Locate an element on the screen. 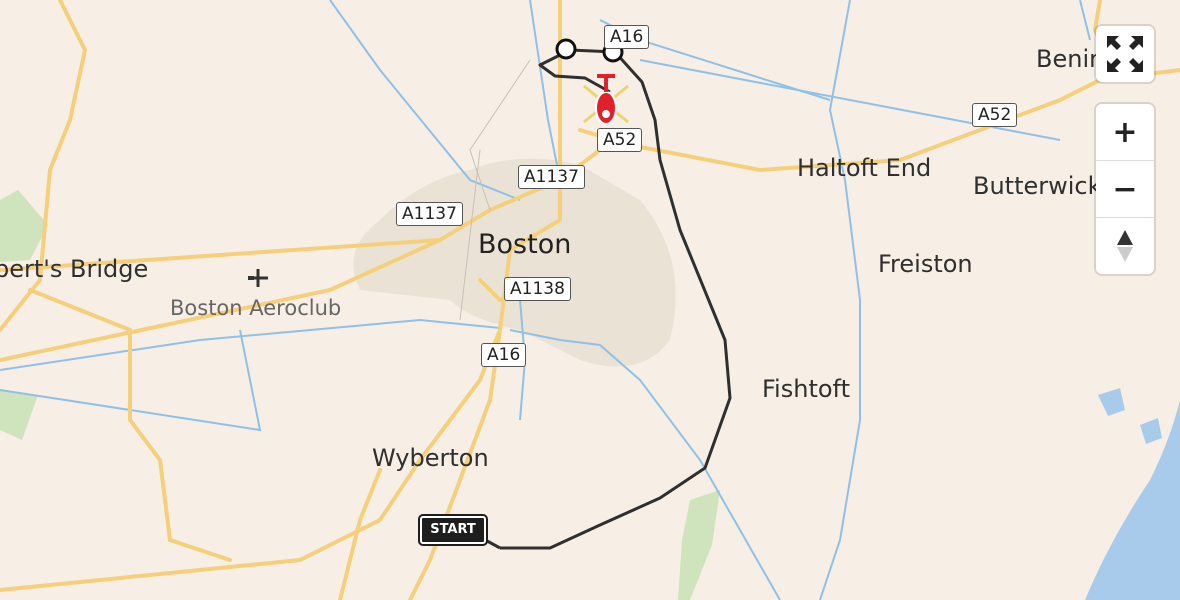 The height and width of the screenshot is (600, 1180). place-label-fishtoft: Fishtoft is located at coordinates (806, 389).